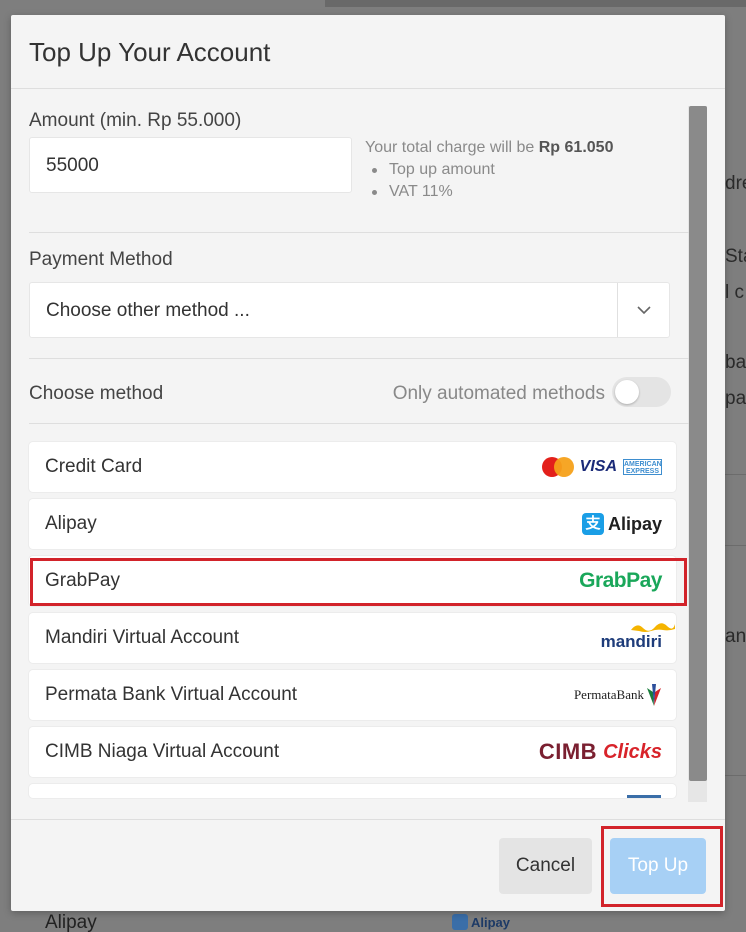 The width and height of the screenshot is (746, 932). What do you see at coordinates (644, 796) in the screenshot?
I see `partial-logo` at bounding box center [644, 796].